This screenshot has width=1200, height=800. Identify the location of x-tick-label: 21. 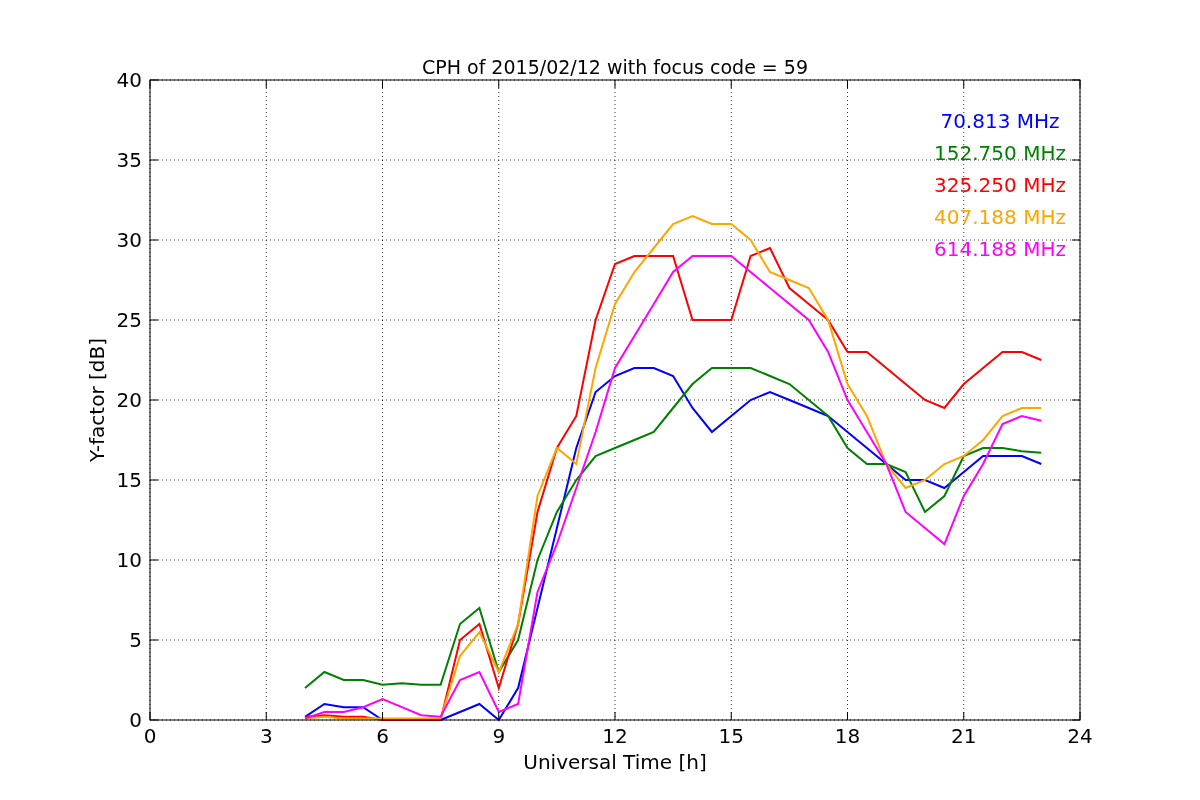
(964, 736).